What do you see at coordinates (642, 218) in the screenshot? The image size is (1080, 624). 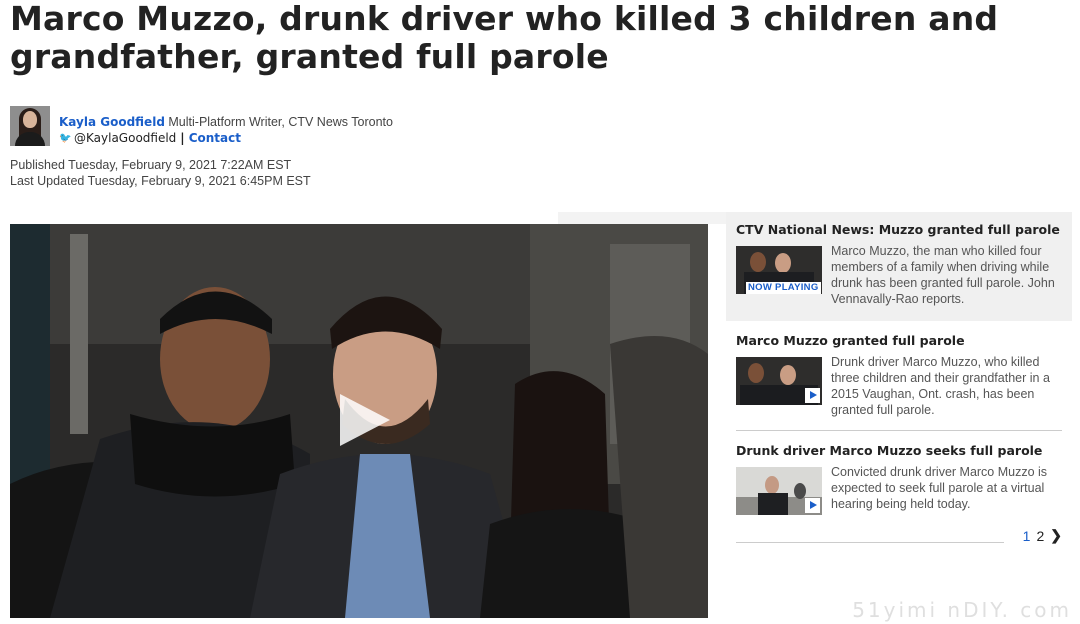 I see `sidebar-top-strip` at bounding box center [642, 218].